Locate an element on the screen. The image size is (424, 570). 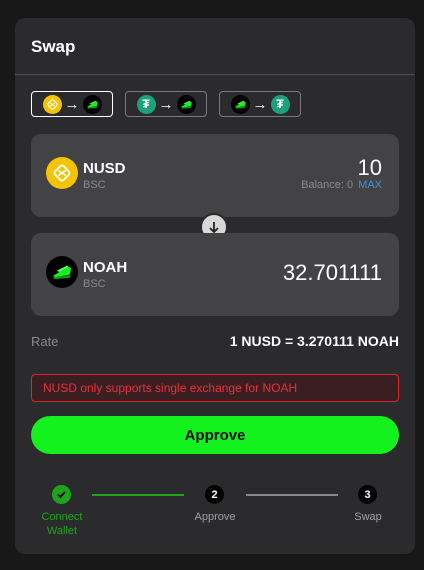
title-divider is located at coordinates (215, 74).